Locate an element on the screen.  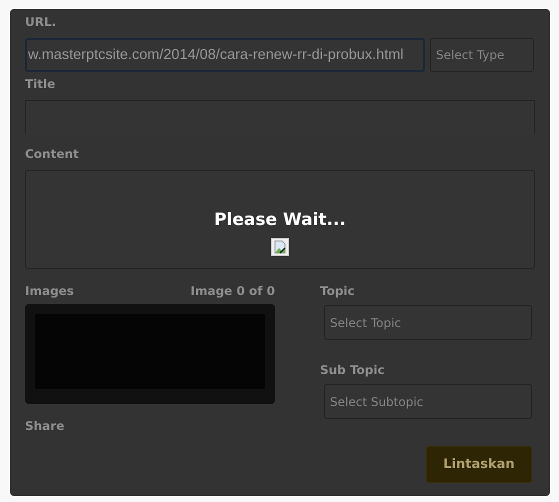
broken-image-icon is located at coordinates (280, 247).